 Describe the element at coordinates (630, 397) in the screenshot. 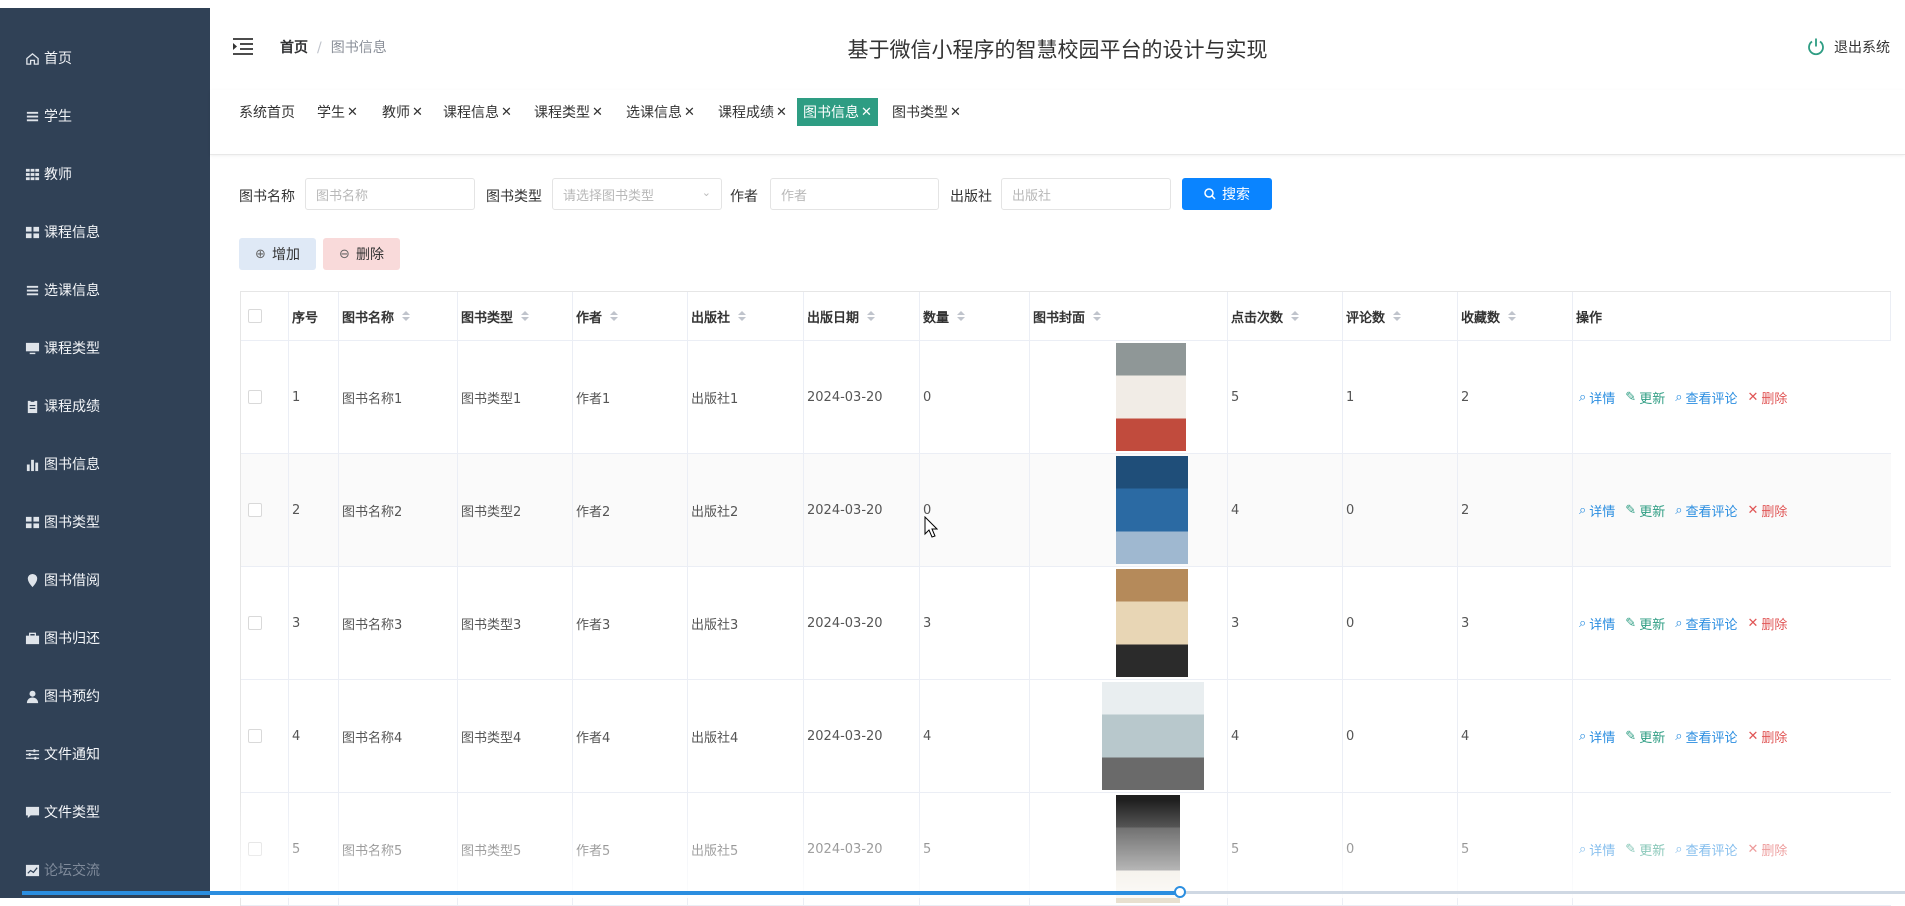

I see `cell-author: 作者1` at that location.